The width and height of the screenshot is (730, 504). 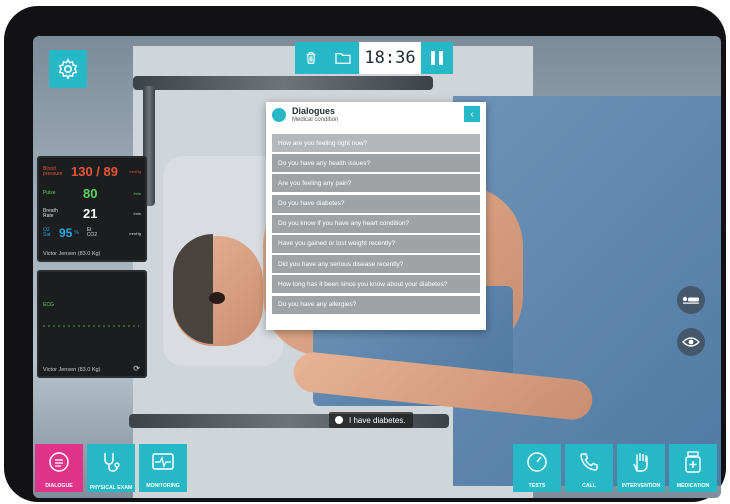 I want to click on heart-monitor-icon, so click(x=163, y=462).